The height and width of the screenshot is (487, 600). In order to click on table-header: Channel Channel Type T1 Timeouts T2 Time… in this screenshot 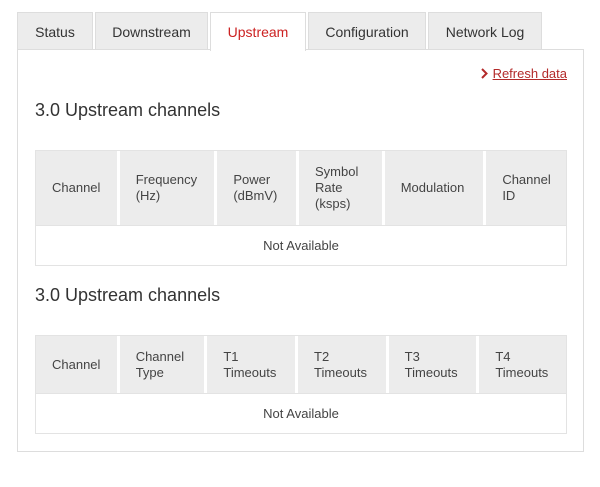, I will do `click(301, 364)`.